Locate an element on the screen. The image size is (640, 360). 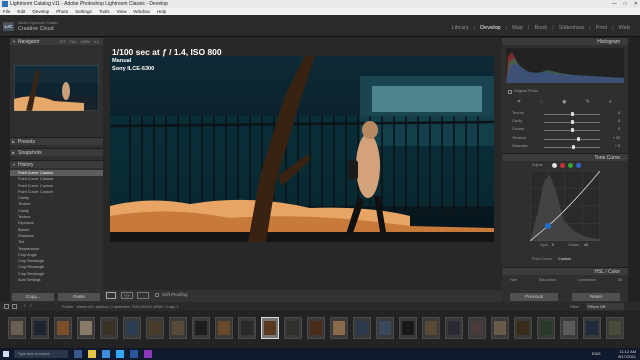
filter-dropdown: Filters Off is located at coordinates (605, 306).